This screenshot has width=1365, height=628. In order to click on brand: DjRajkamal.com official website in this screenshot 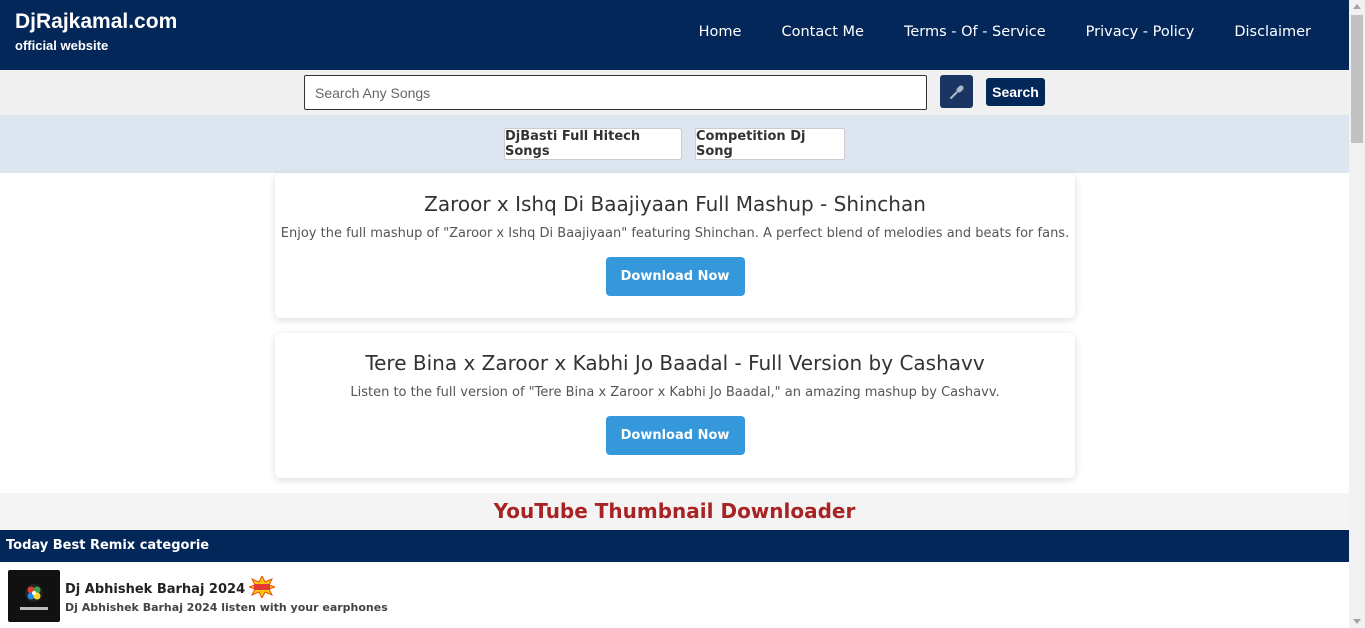, I will do `click(96, 31)`.